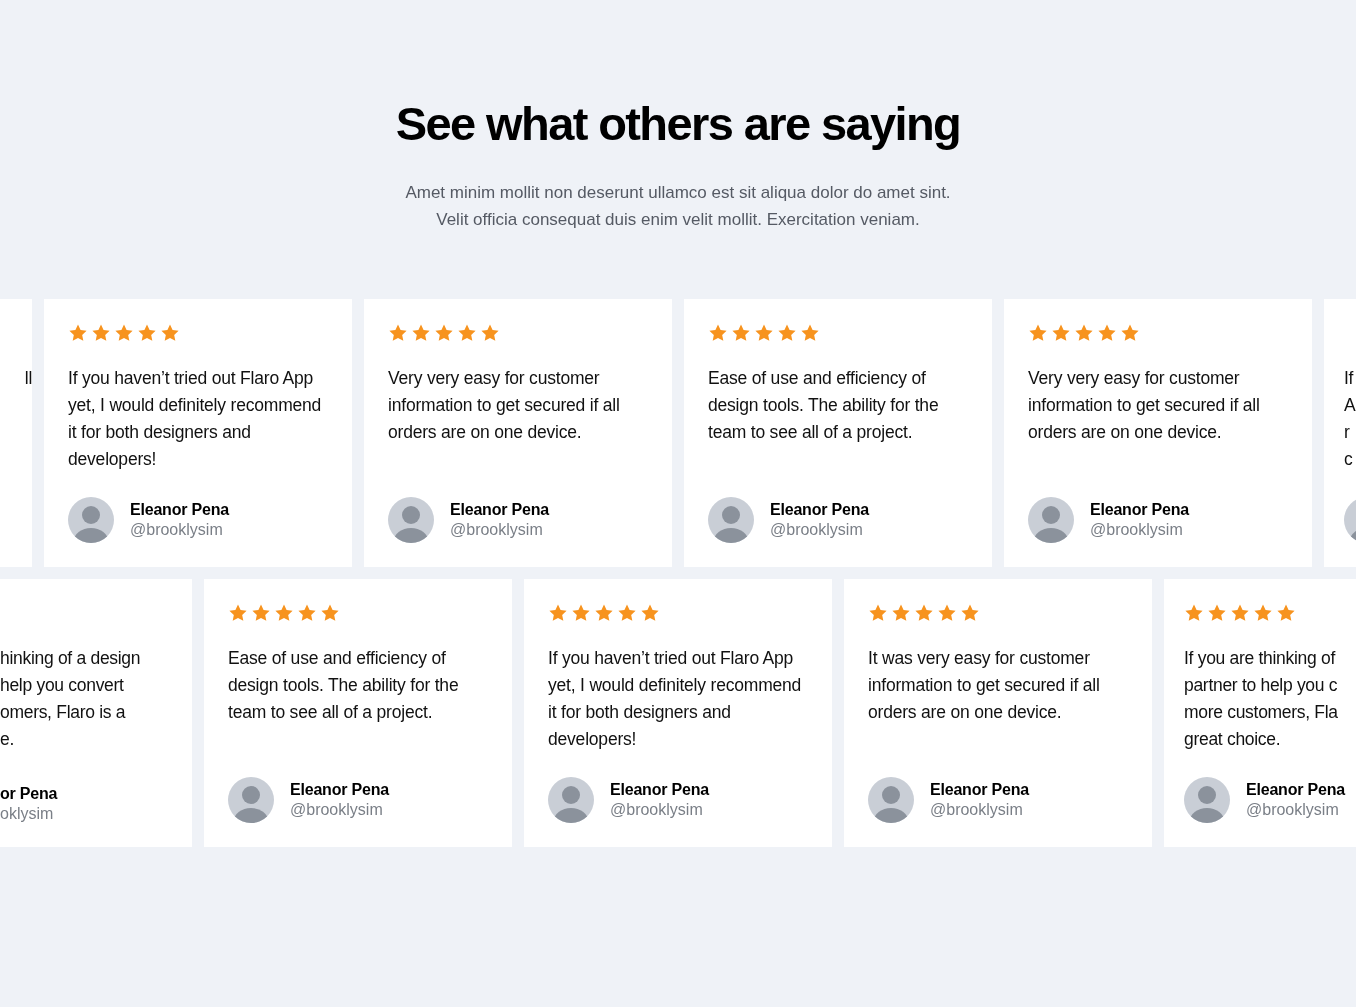 The height and width of the screenshot is (1007, 1356). I want to click on review-text: A, so click(1350, 405).